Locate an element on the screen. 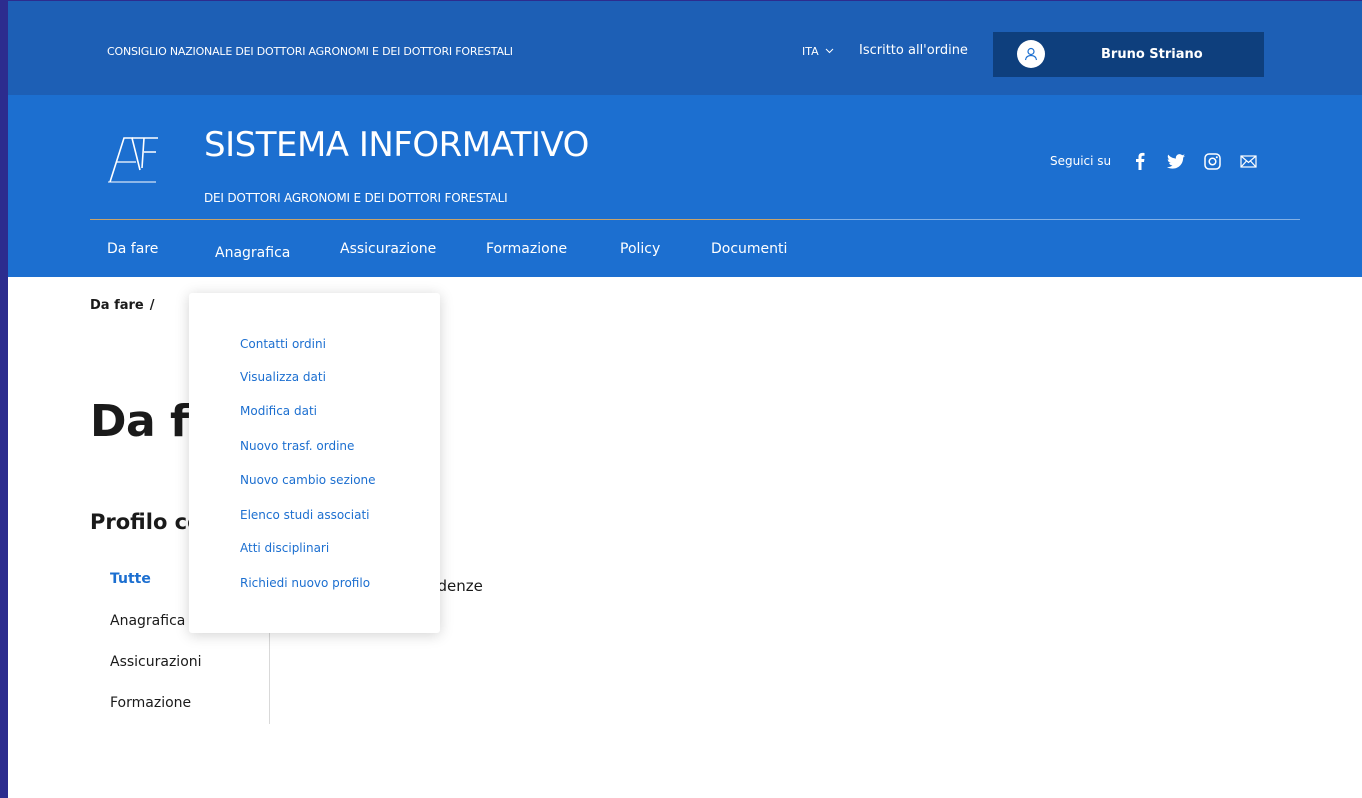  language-selector: ITA is located at coordinates (818, 51).